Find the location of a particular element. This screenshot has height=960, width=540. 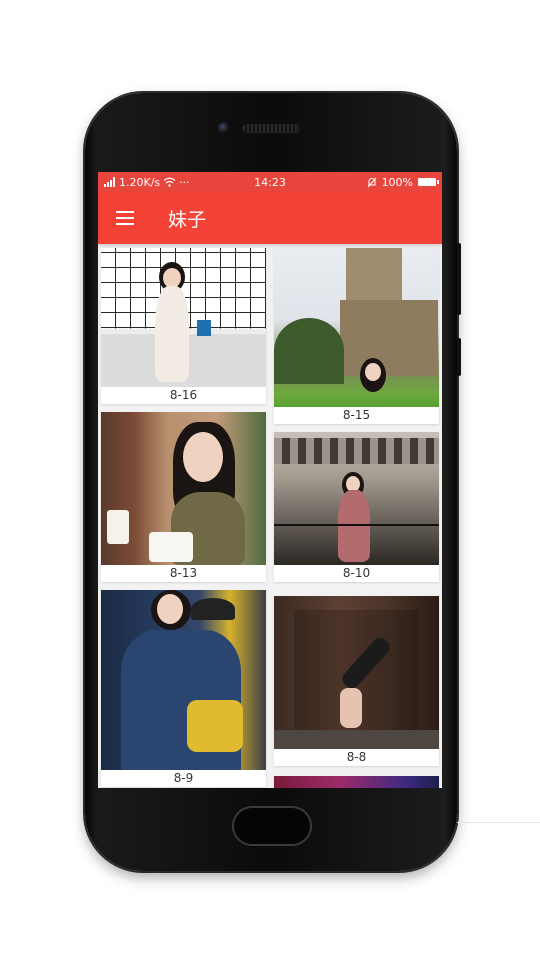

surface-line is located at coordinates (498, 822).